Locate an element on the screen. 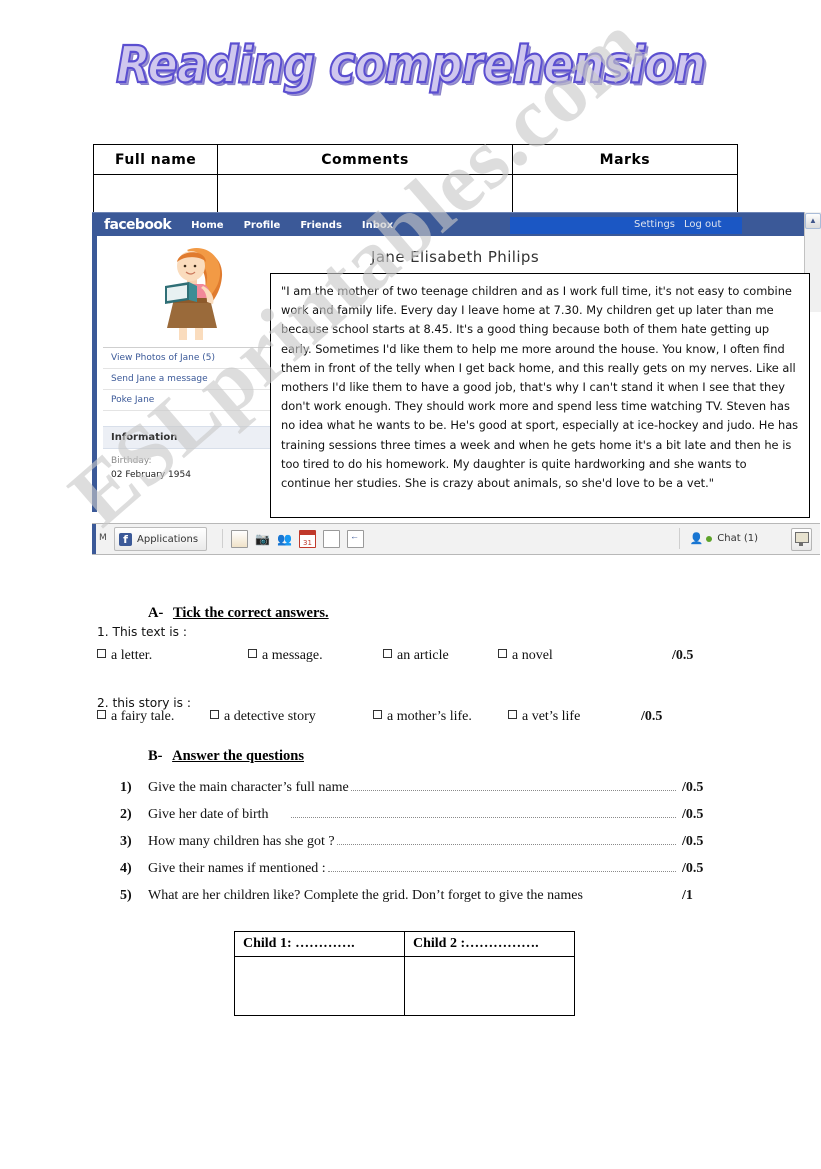 The image size is (821, 1169). children-grid-answer-row is located at coordinates (404, 986).